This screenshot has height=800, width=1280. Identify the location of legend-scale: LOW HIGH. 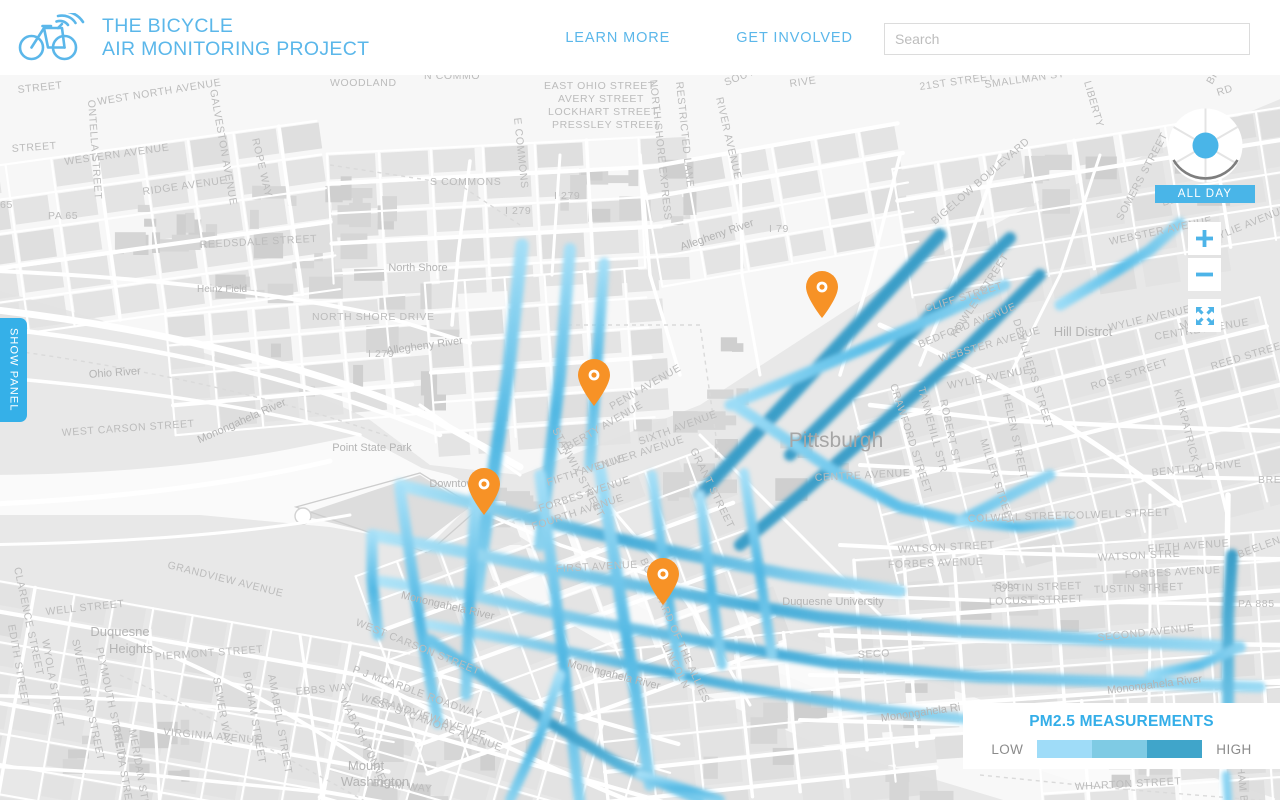
(1121, 749).